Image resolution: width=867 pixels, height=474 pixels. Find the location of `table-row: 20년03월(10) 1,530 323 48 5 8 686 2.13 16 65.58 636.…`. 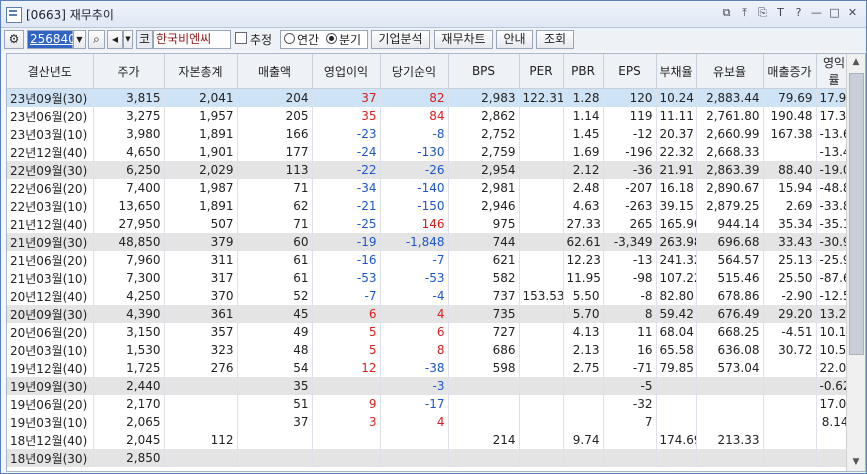

table-row: 20년03월(10) 1,530 323 48 5 8 686 2.13 16 65.58 636.… is located at coordinates (430, 350).